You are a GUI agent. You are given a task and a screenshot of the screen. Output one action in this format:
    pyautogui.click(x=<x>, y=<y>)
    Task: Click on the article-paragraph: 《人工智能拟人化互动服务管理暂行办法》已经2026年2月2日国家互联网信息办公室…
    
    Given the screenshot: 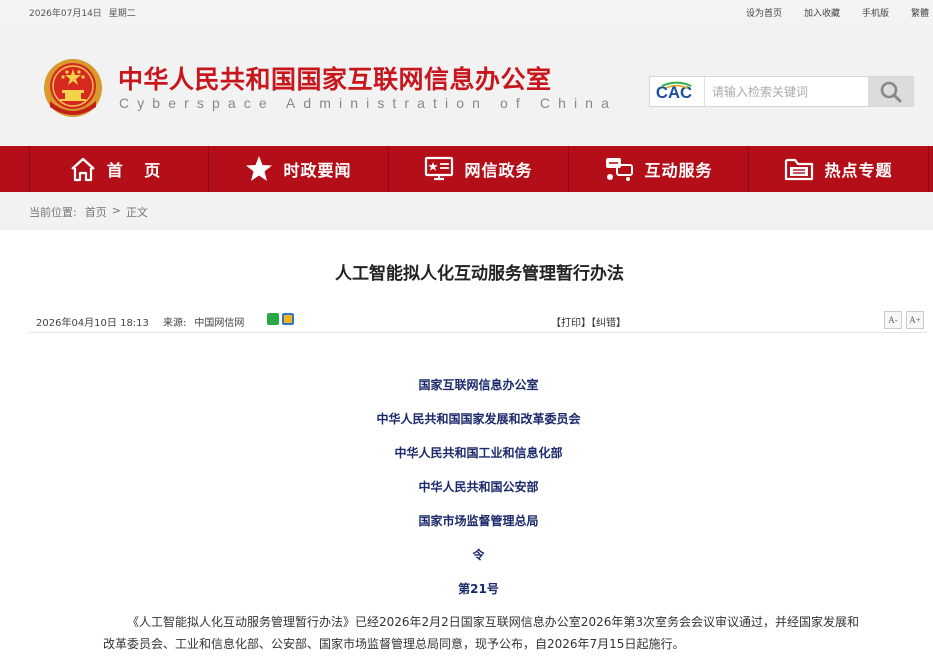 What is the action you would take?
    pyautogui.click(x=481, y=633)
    